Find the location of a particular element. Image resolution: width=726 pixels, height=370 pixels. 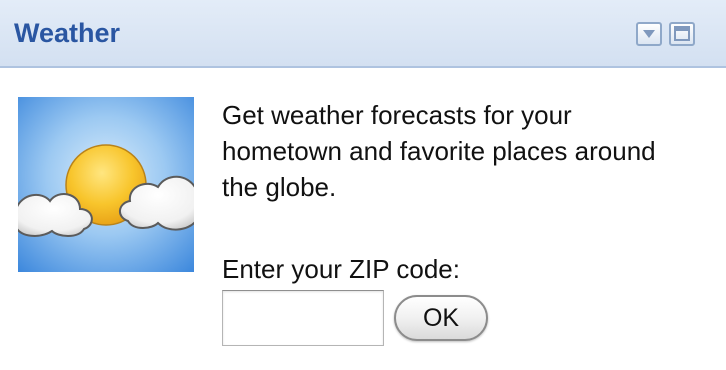

zip-code-input is located at coordinates (303, 318).